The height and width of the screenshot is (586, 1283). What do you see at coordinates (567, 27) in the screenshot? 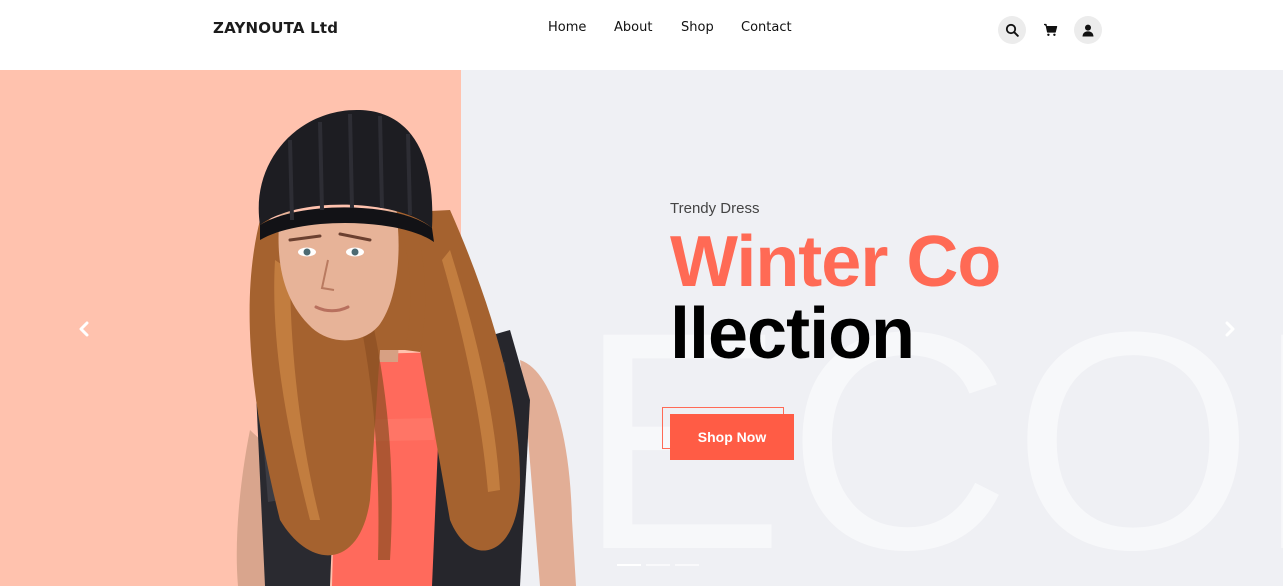
I see `nav-home: Home` at bounding box center [567, 27].